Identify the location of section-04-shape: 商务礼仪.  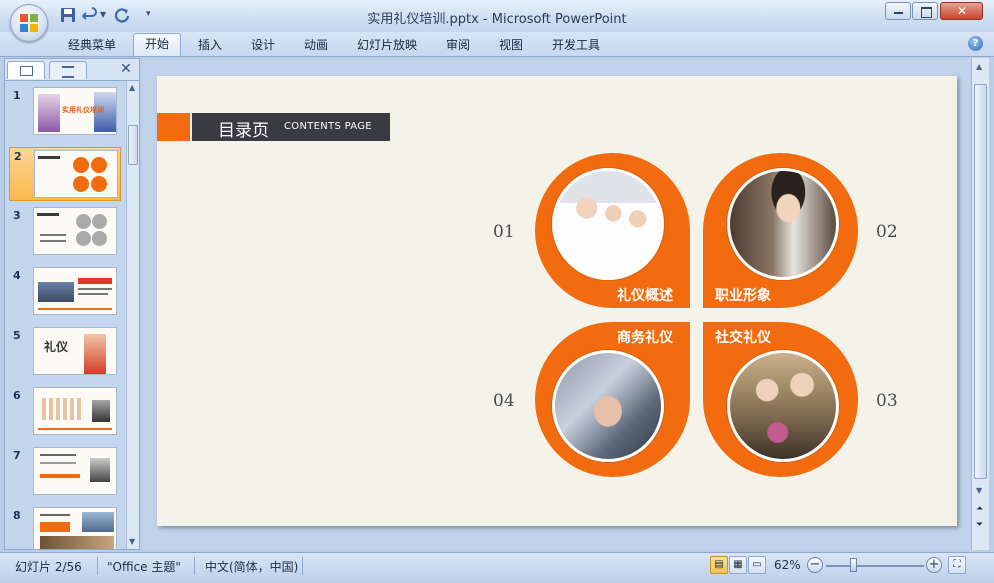
(612, 399).